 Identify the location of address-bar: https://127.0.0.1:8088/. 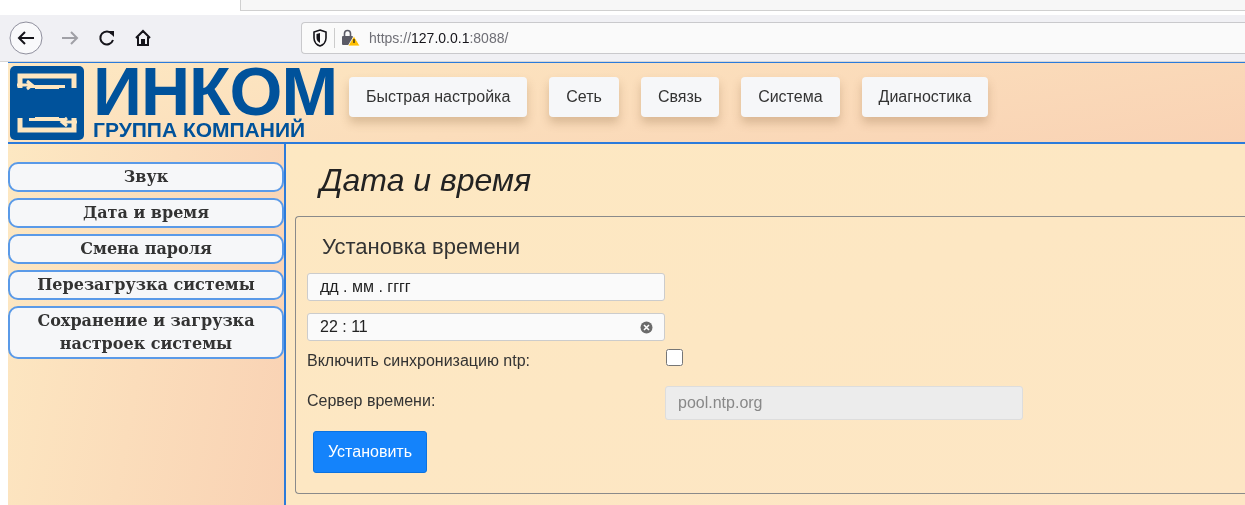
(773, 38).